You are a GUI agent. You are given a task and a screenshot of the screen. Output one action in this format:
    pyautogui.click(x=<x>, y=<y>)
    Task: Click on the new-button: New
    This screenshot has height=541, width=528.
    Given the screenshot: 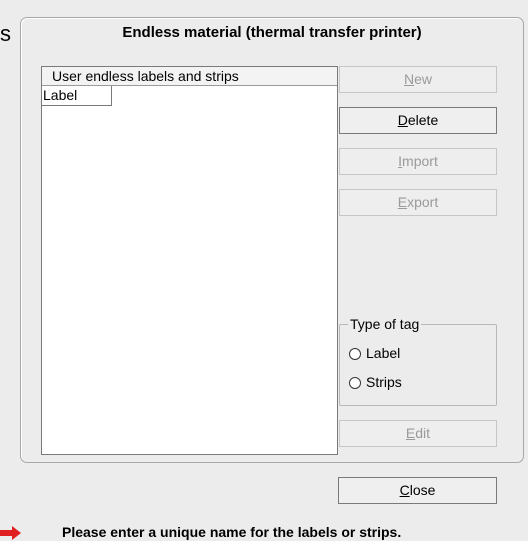 What is the action you would take?
    pyautogui.click(x=418, y=79)
    